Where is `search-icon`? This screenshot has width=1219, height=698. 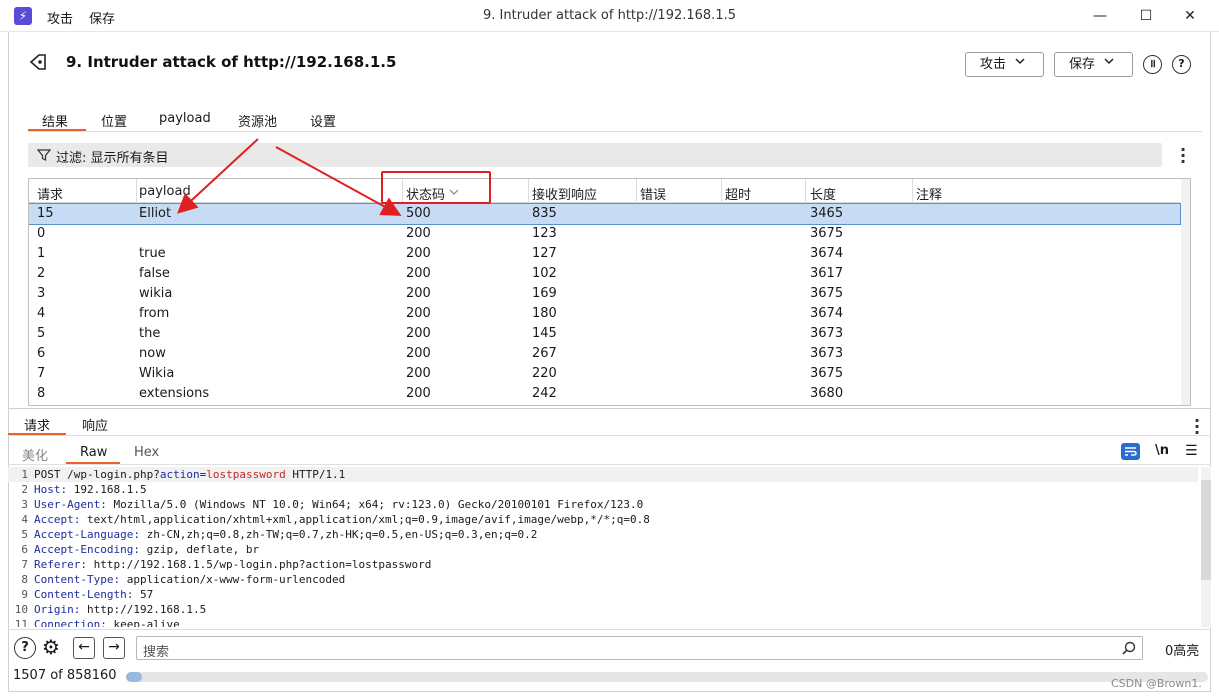 search-icon is located at coordinates (1129, 648).